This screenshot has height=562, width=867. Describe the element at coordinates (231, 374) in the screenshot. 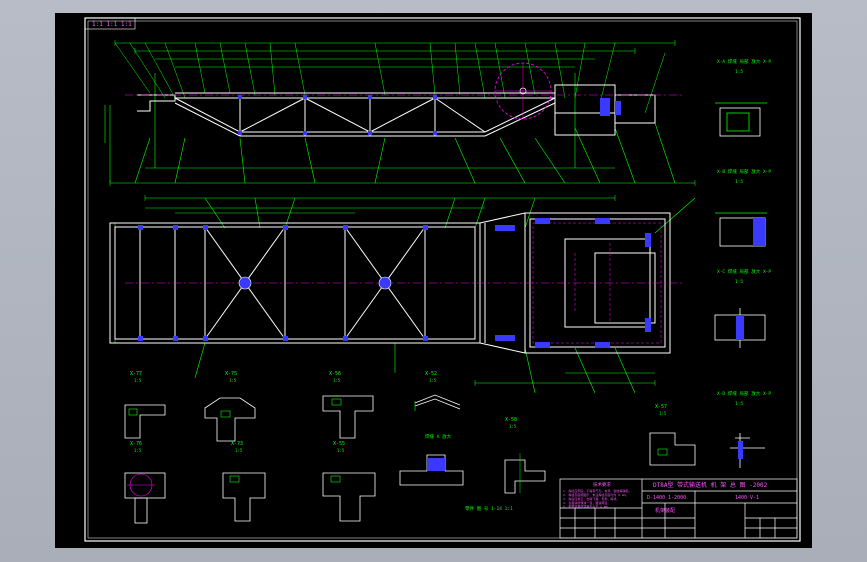

I see `section-x75-label: X-75` at that location.